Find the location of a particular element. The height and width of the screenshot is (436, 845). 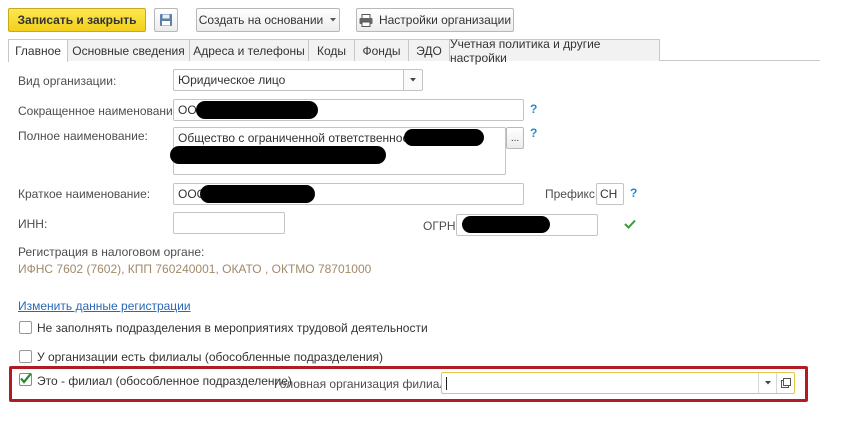

create-based-on-button: Создать на основании is located at coordinates (268, 20).